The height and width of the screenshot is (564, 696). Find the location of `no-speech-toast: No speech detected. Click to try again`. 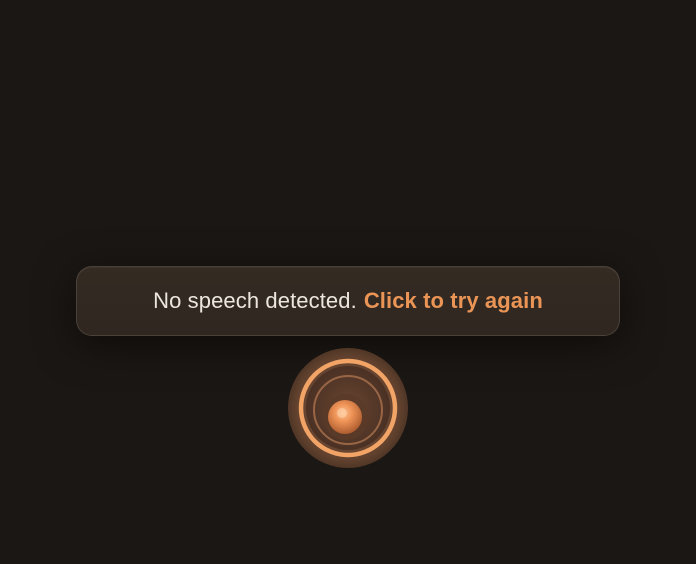

no-speech-toast: No speech detected. Click to try again is located at coordinates (348, 301).